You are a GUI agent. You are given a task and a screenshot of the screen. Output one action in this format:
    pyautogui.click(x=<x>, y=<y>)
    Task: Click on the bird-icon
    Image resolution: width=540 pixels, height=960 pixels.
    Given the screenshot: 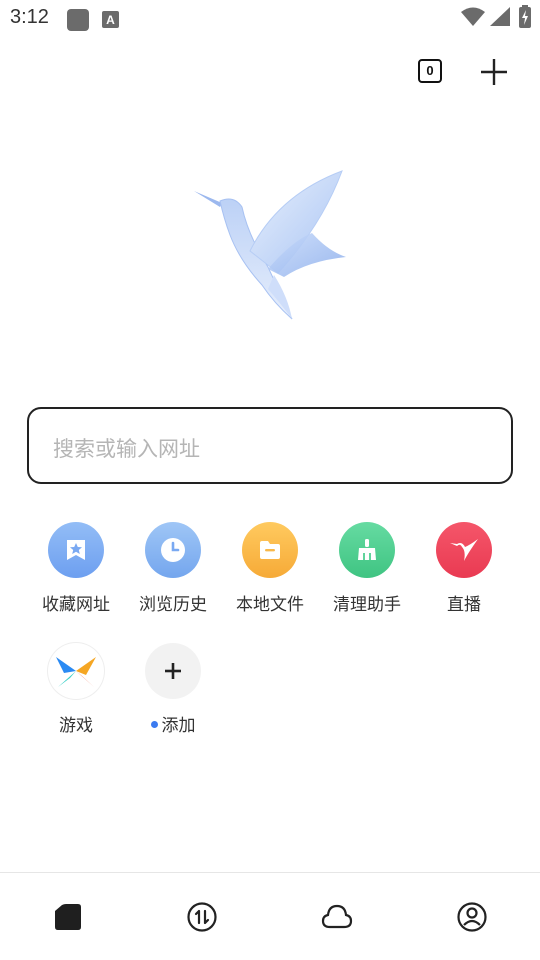 What is the action you would take?
    pyautogui.click(x=464, y=550)
    